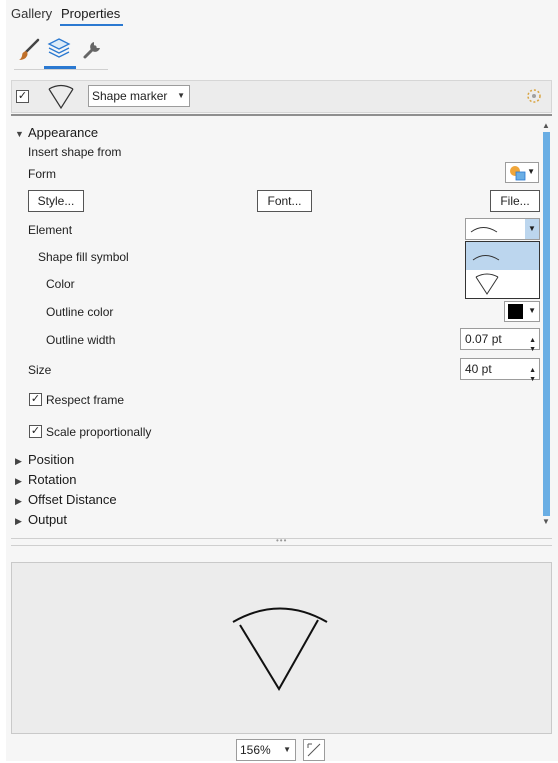 The image size is (558, 763). I want to click on size-label: Size, so click(40, 370).